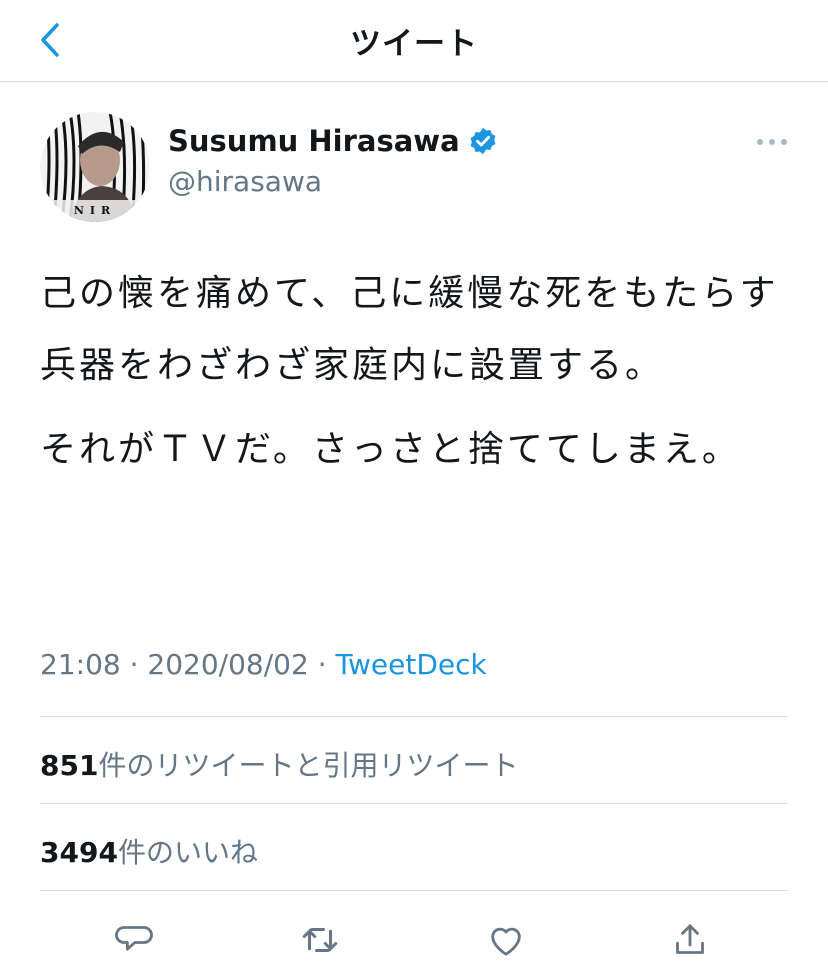 This screenshot has width=828, height=971. I want to click on tweet-paragraph: それがＴＶだ。さっさと捨ててしまえ。, so click(390, 449).